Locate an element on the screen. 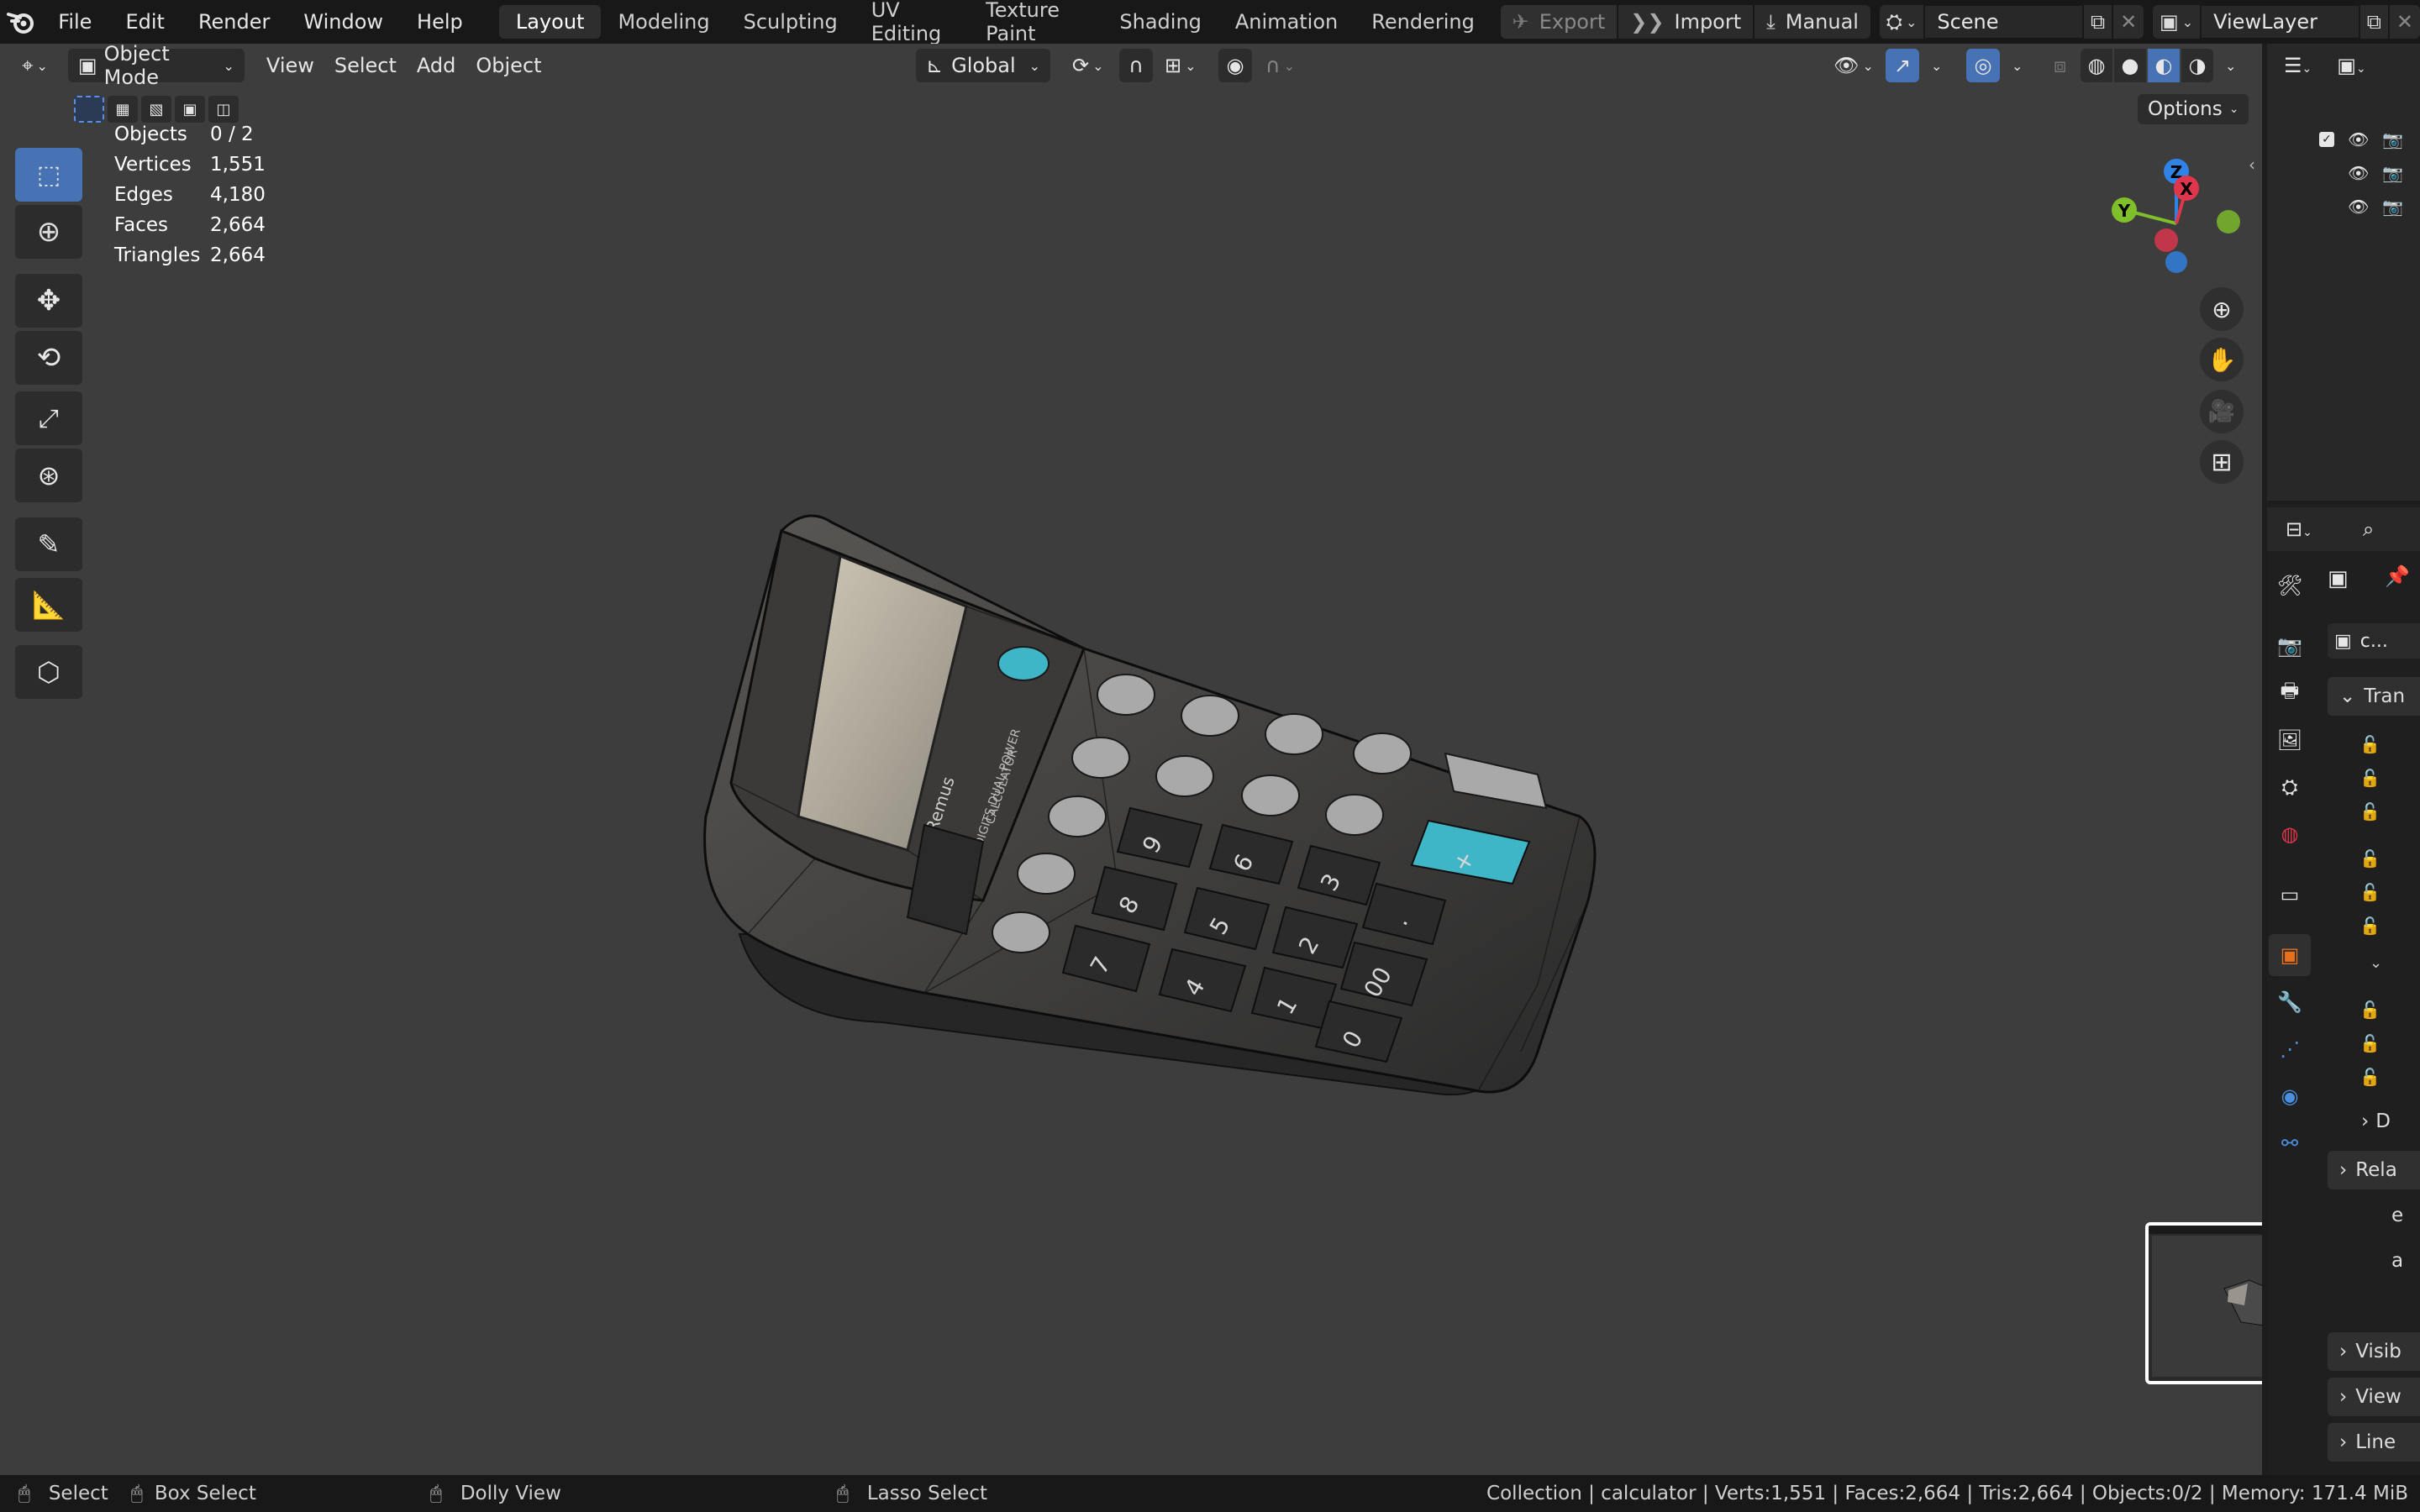  tab-modifiers: 🔧 is located at coordinates (2290, 1002).